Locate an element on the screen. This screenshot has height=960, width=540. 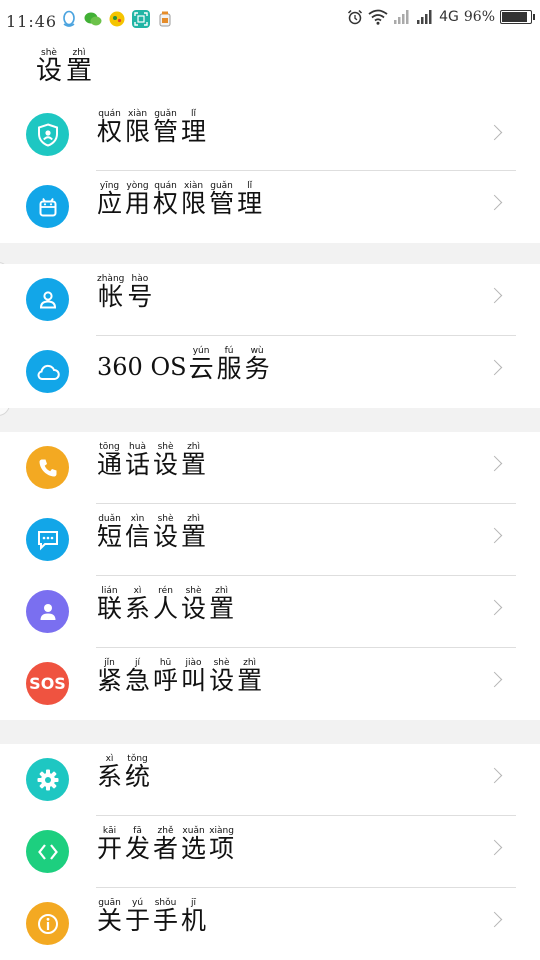
info-icon is located at coordinates (47, 923).